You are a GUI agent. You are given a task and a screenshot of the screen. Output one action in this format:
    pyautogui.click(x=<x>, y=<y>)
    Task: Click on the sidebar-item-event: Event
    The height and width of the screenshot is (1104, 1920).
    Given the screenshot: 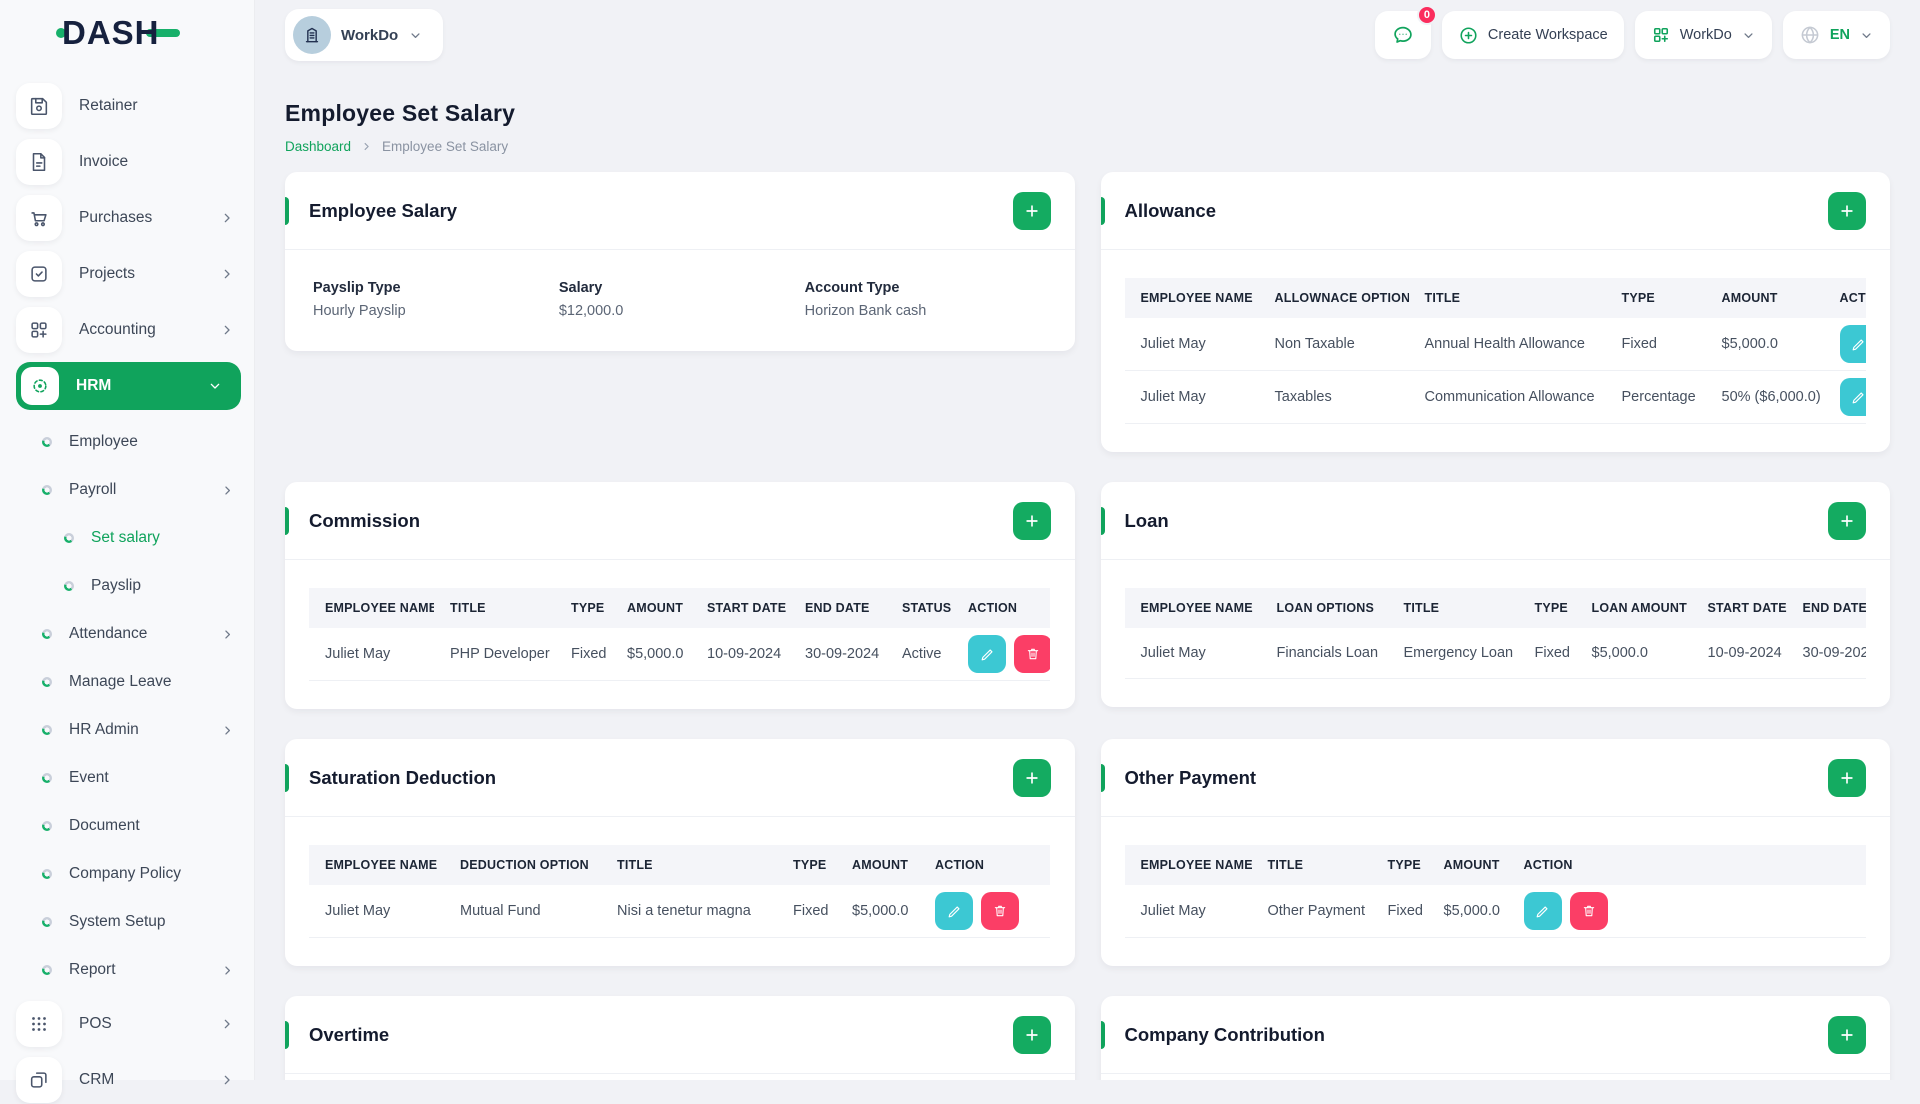 What is the action you would take?
    pyautogui.click(x=128, y=778)
    